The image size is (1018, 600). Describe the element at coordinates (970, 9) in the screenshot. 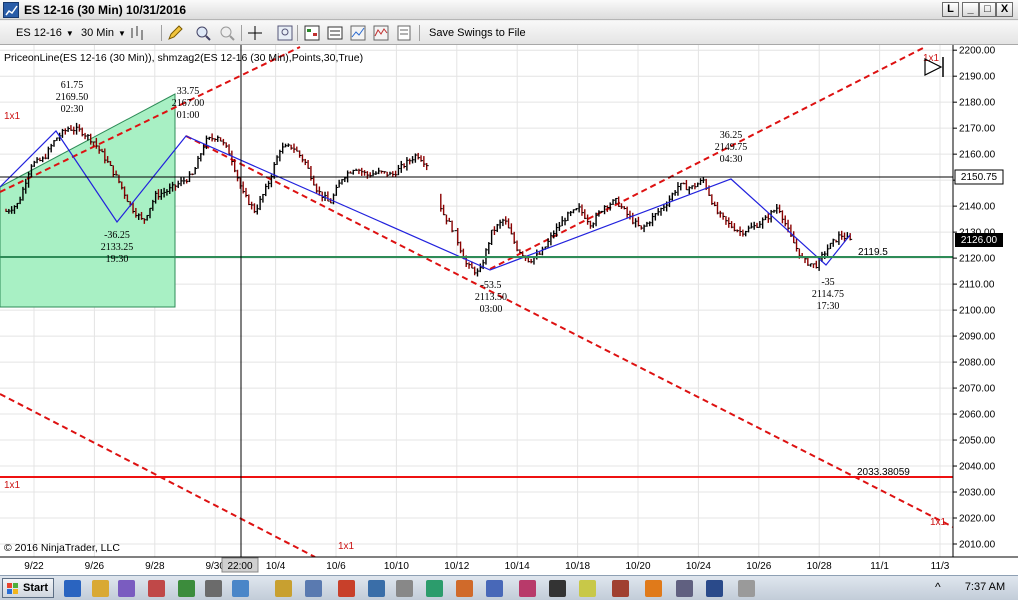

I see `minimize-button: _` at that location.